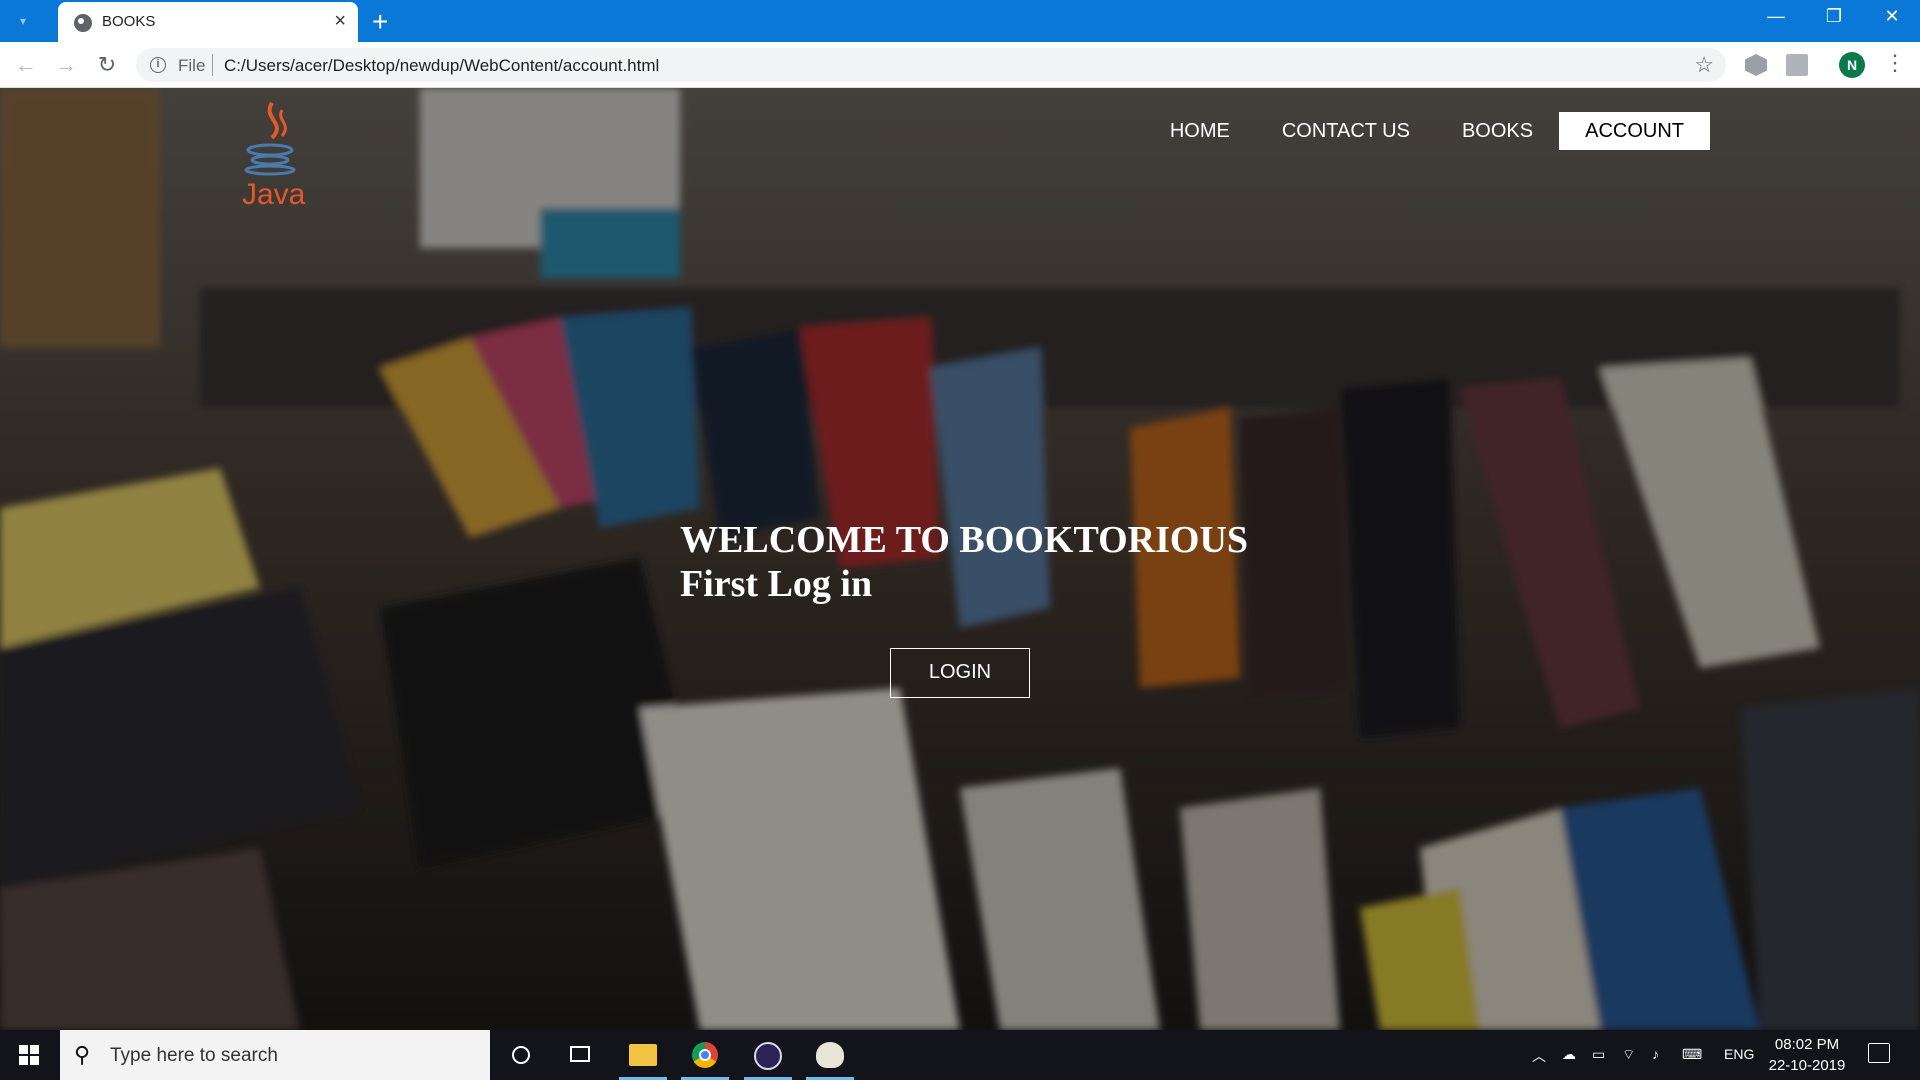  What do you see at coordinates (26, 65) in the screenshot?
I see `back-icon: ←` at bounding box center [26, 65].